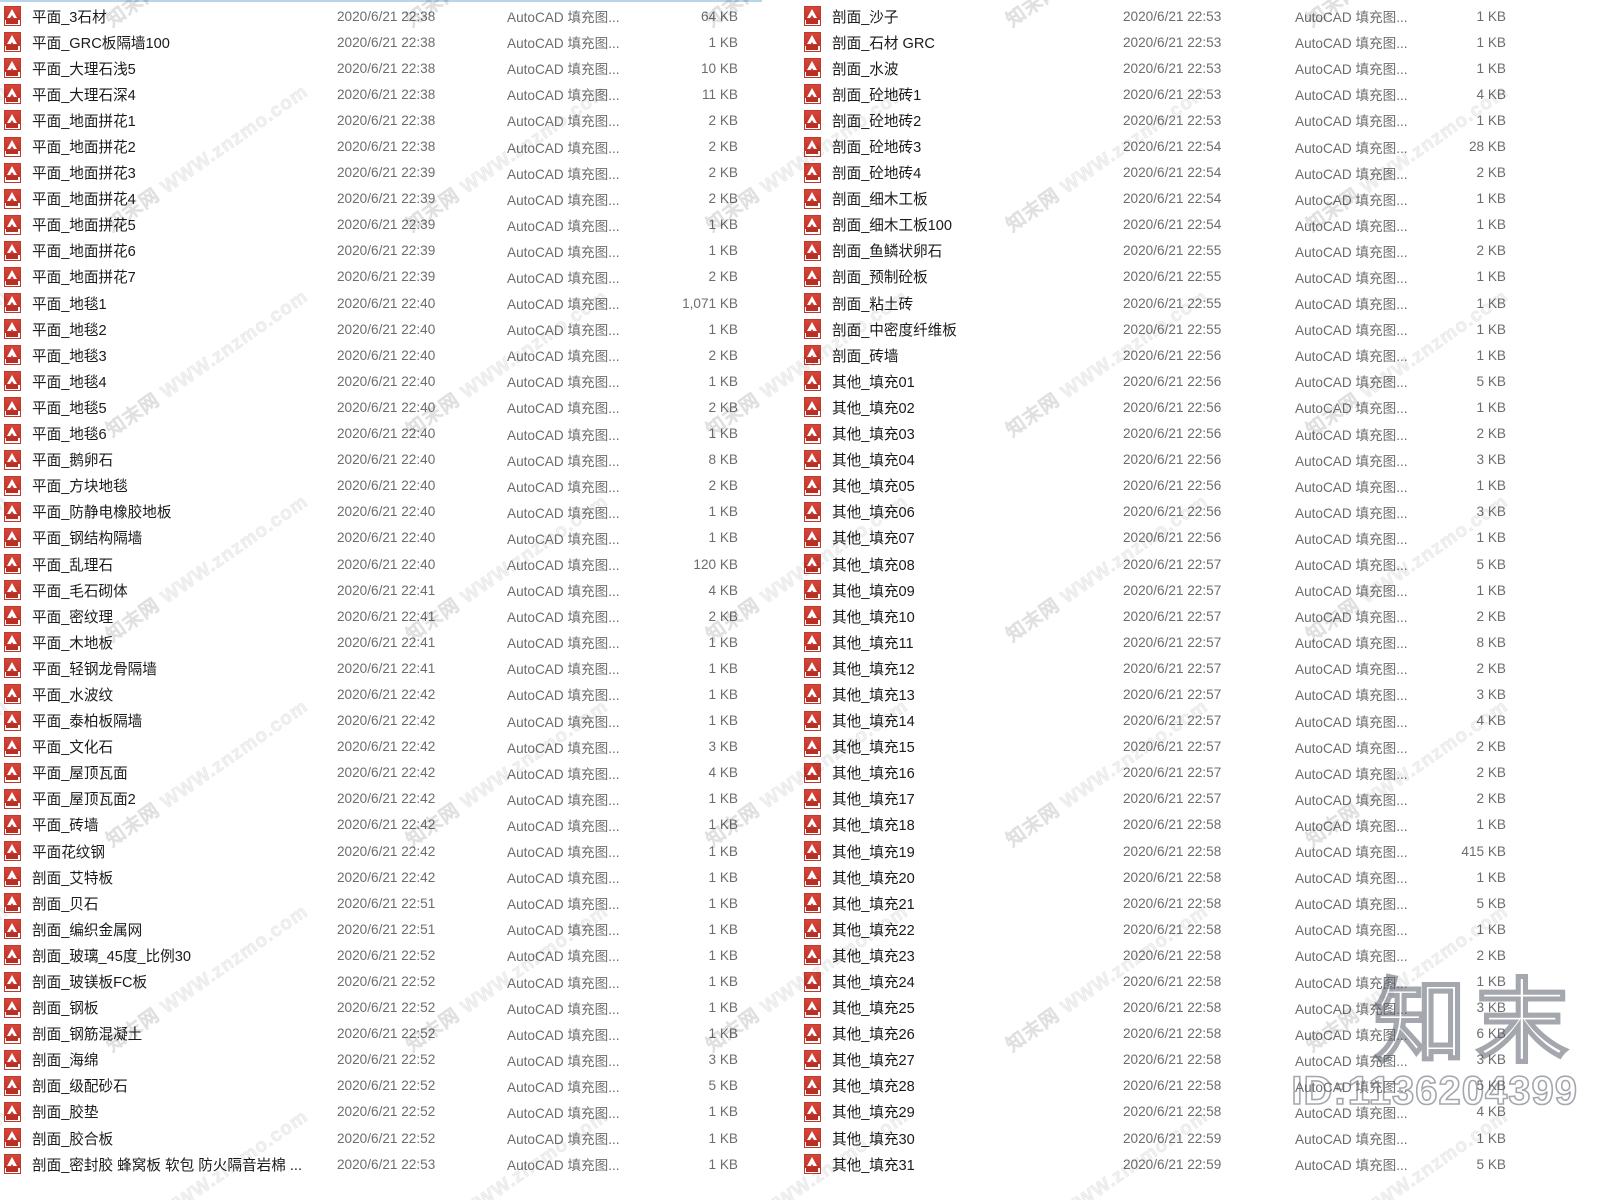 The width and height of the screenshot is (1600, 1200). I want to click on file-row: 剖面_钢板 2020/6/21 22:52 AutoCAD 填充图... 1 KB, so click(381, 1008).